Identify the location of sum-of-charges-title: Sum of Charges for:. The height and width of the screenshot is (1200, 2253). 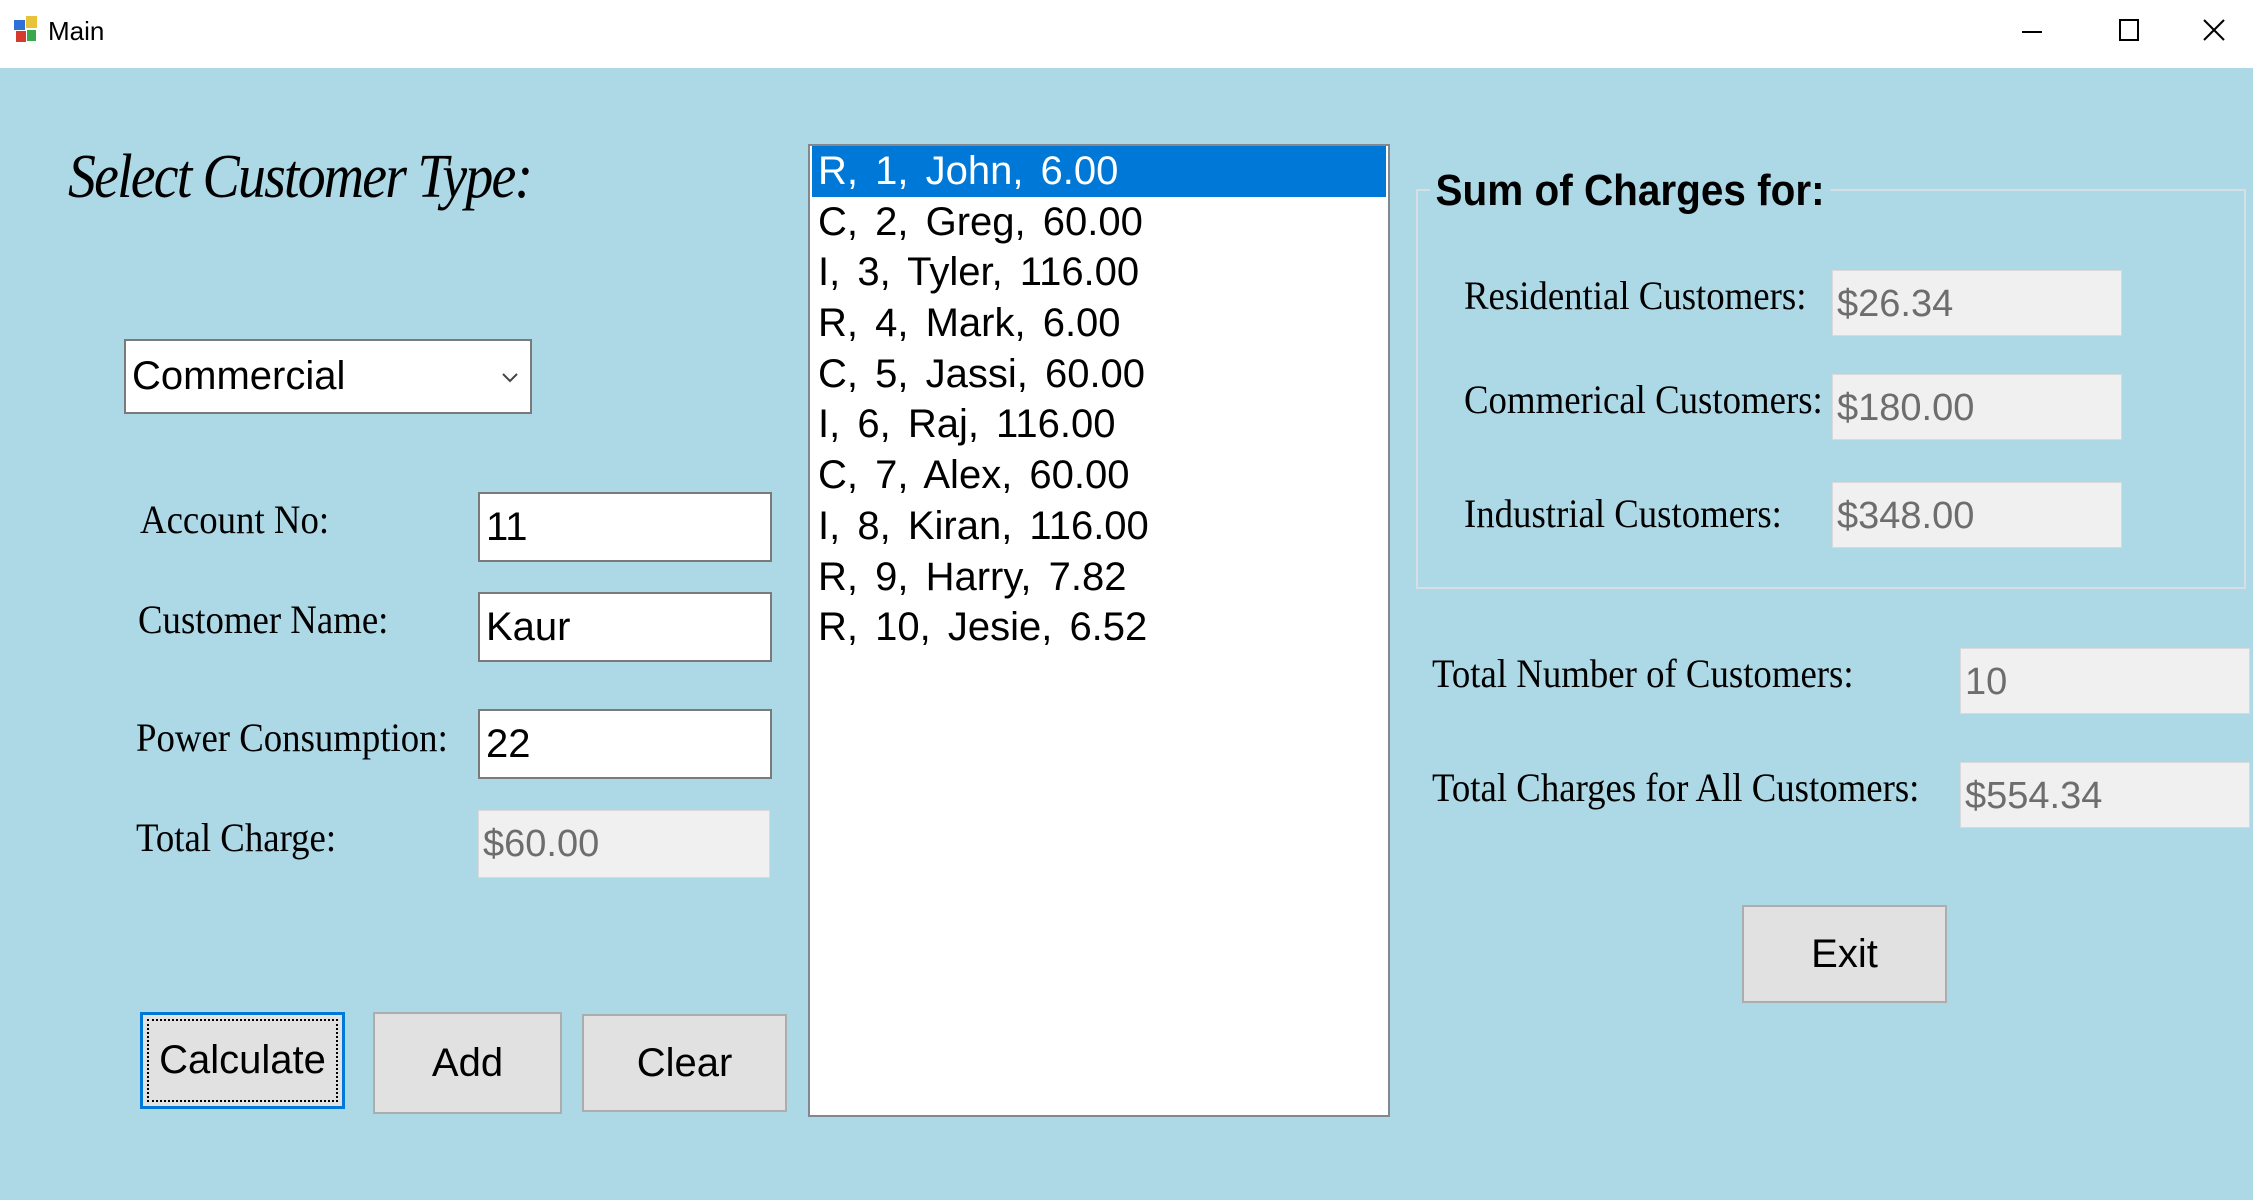
(1630, 191).